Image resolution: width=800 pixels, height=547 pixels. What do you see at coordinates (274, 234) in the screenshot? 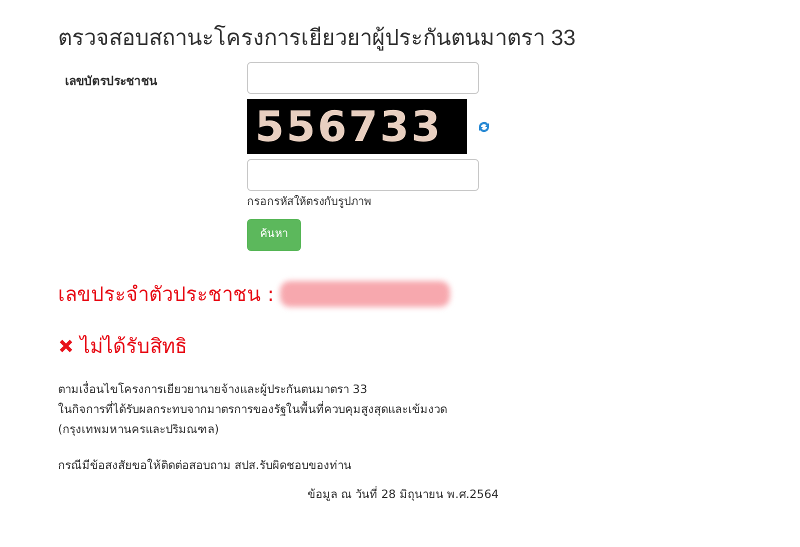
I see `search-button: ค้นหา` at bounding box center [274, 234].